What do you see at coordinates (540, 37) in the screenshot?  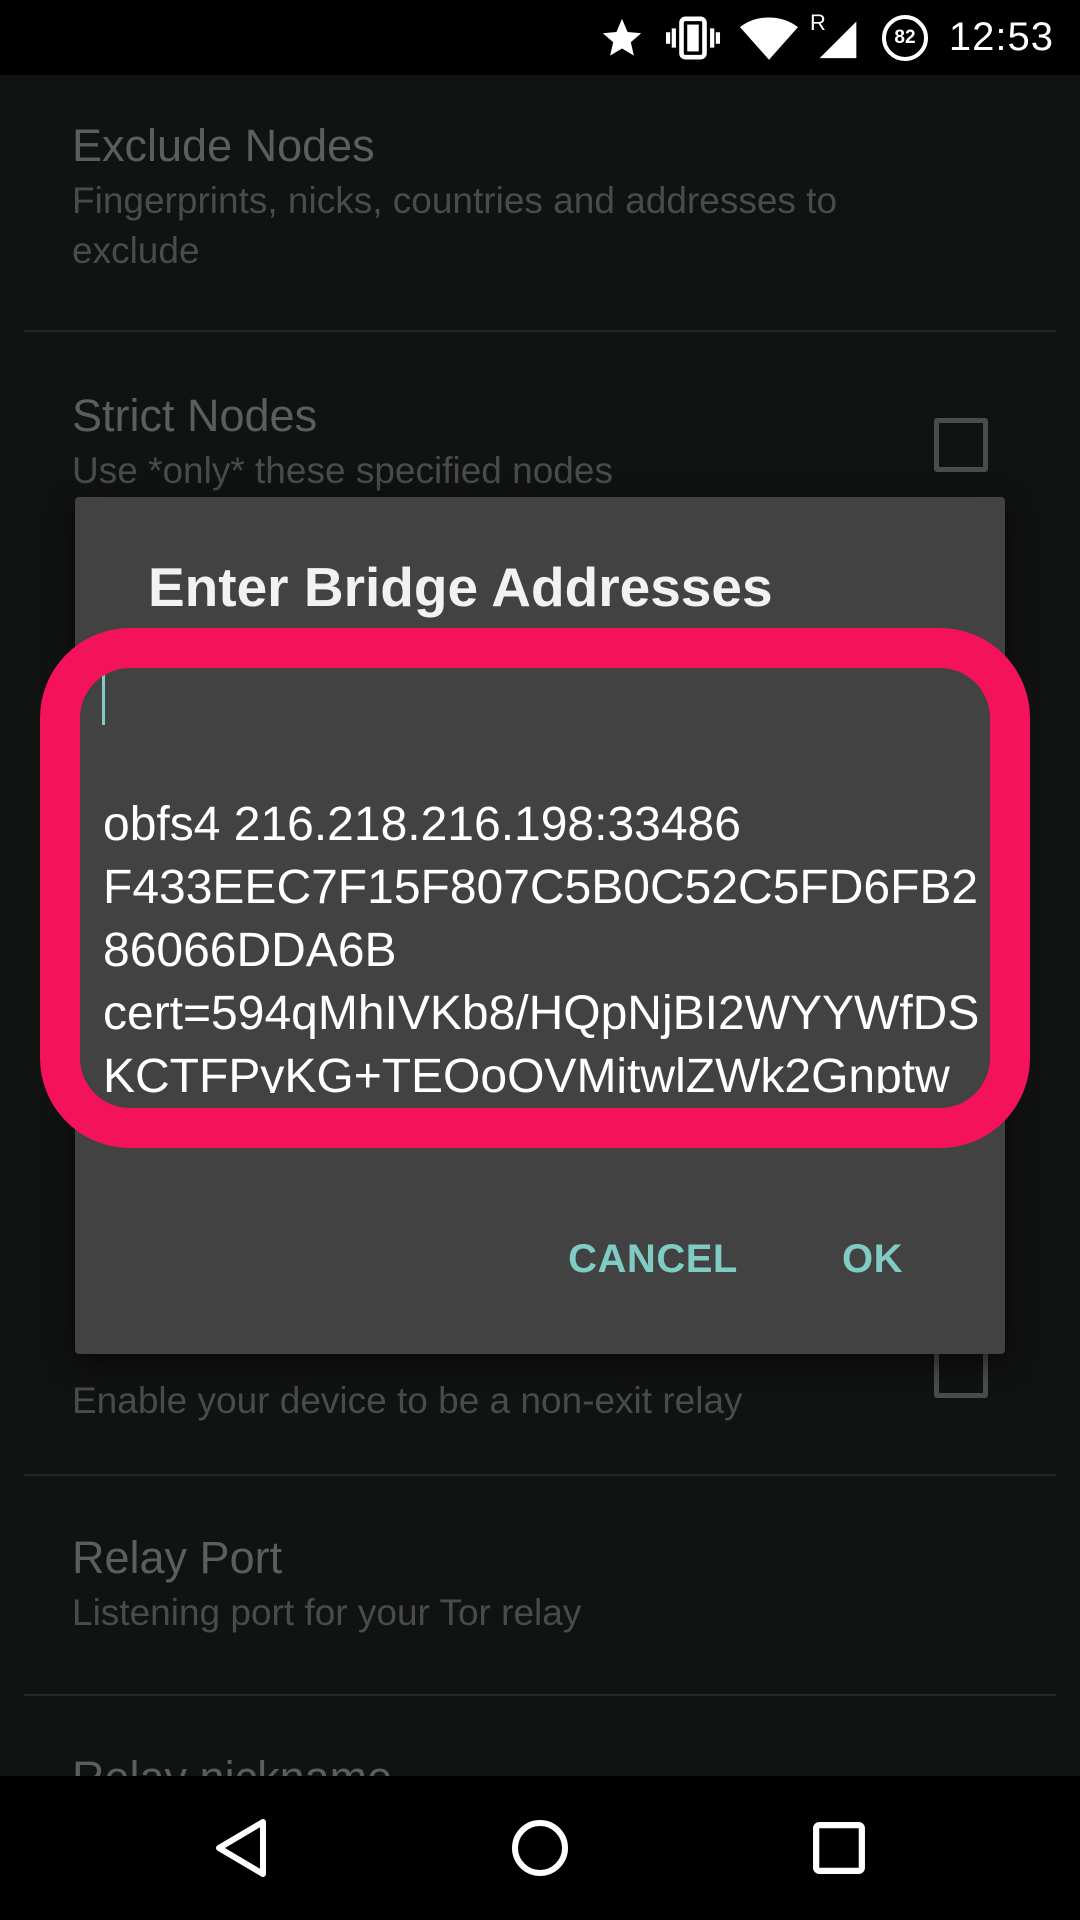 I see `status-bar: R 82 12:53` at bounding box center [540, 37].